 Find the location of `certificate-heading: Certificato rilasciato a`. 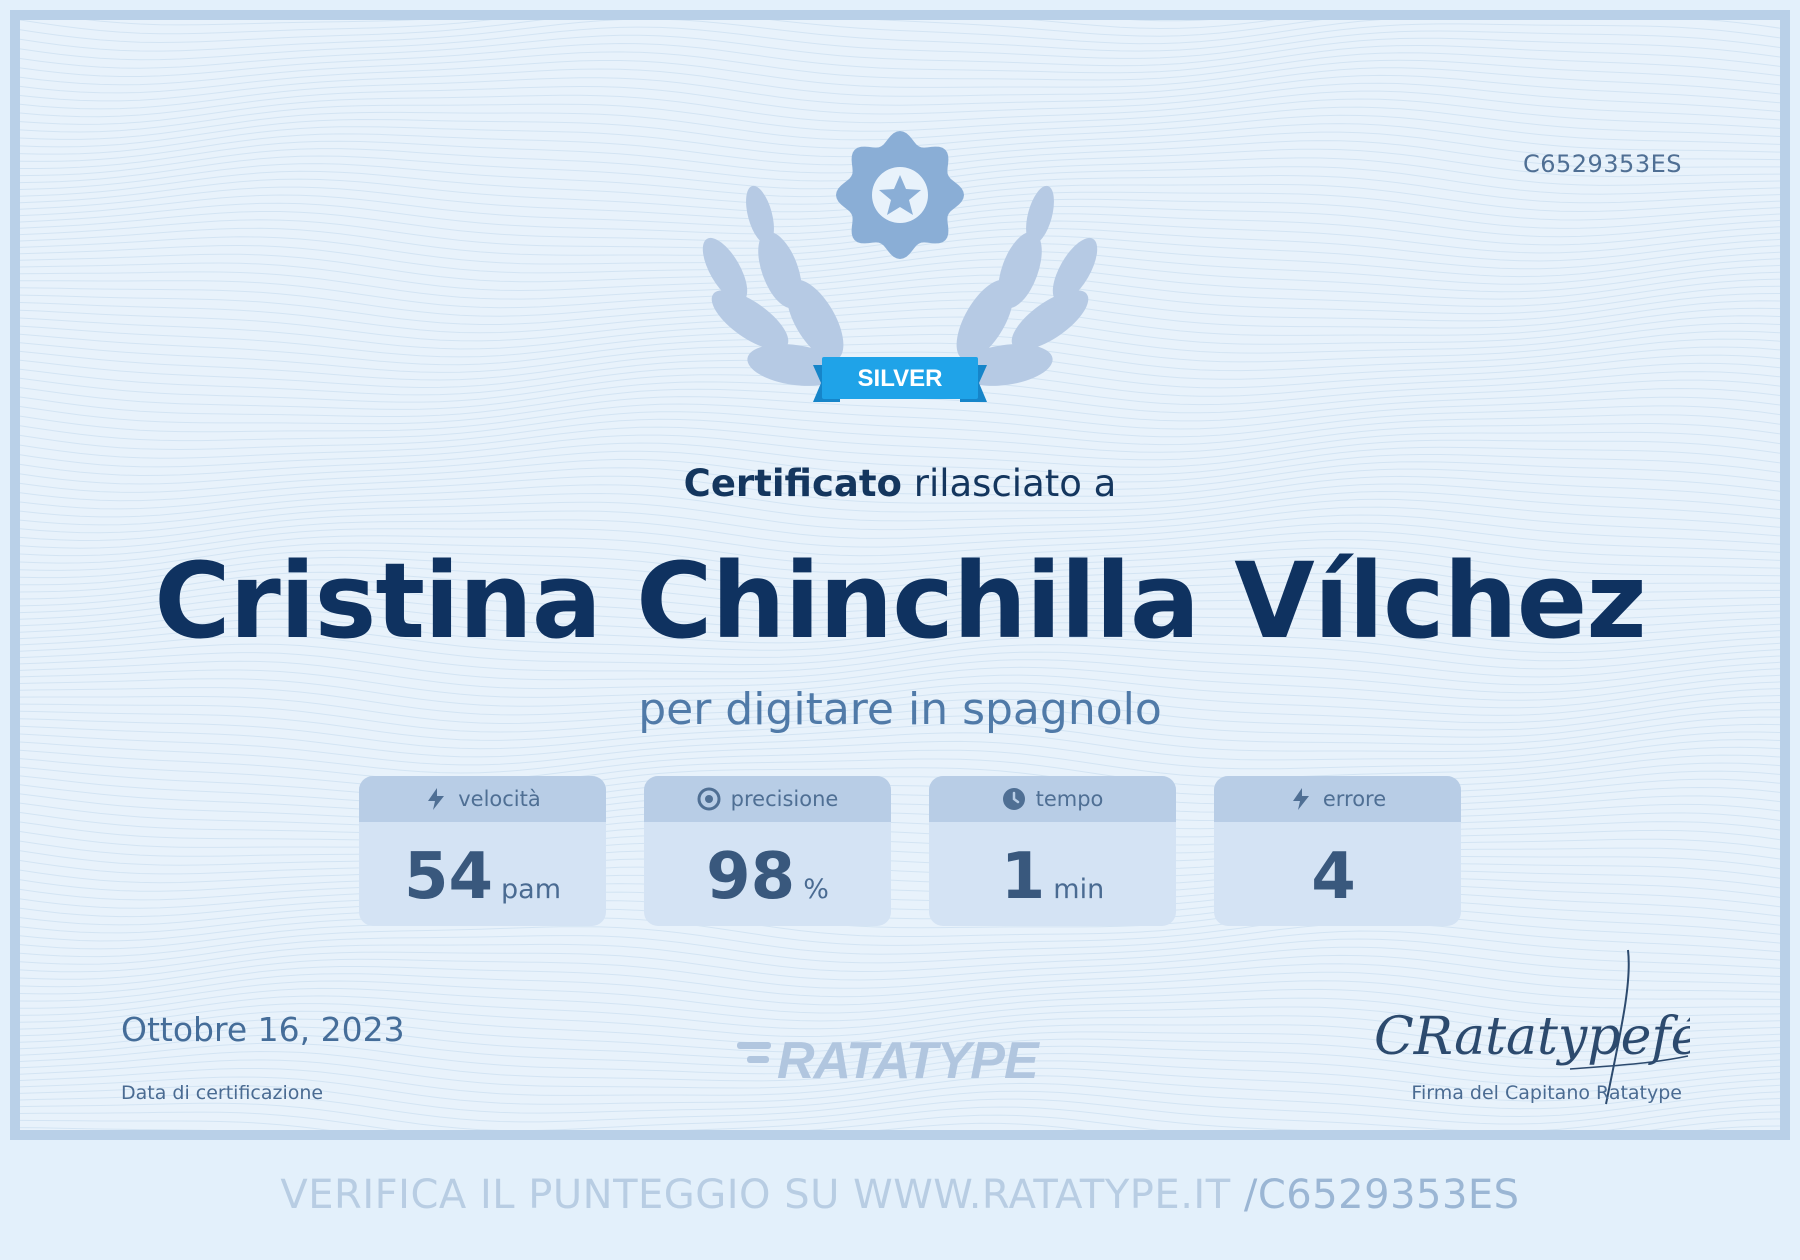

certificate-heading: Certificato rilasciato a is located at coordinates (900, 483).